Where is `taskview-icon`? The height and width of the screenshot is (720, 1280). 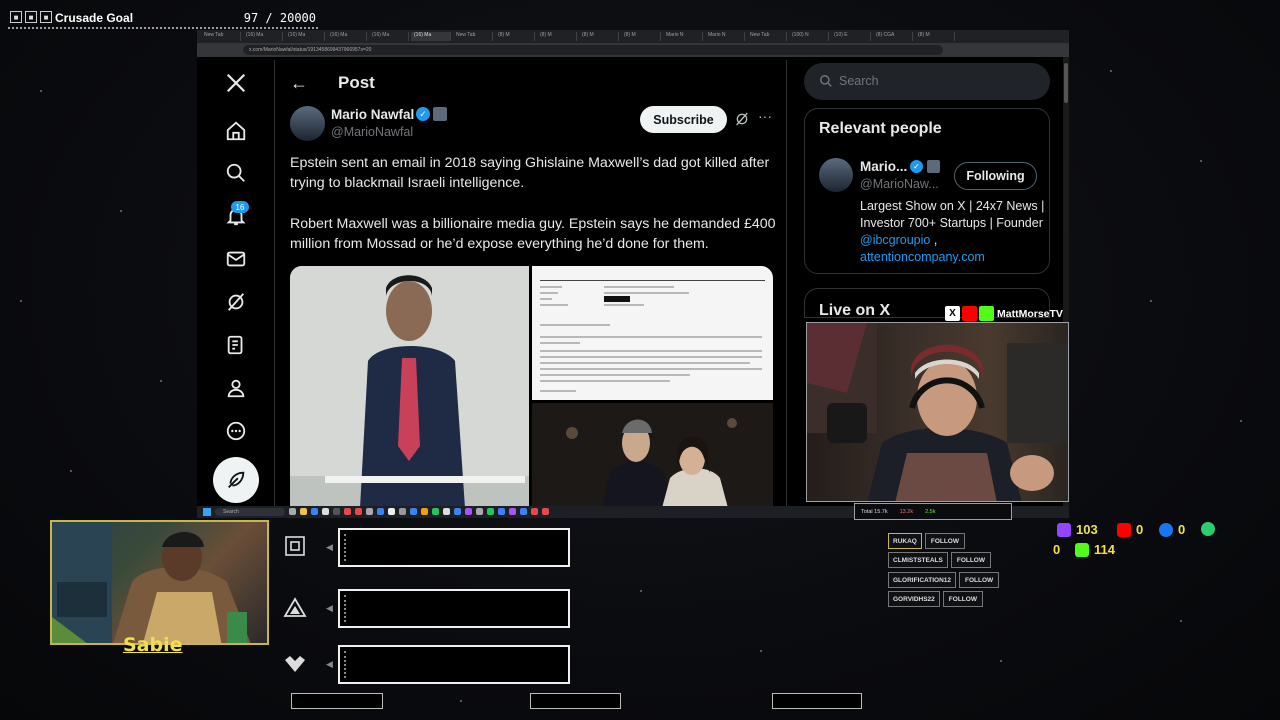
taskview-icon is located at coordinates (292, 511).